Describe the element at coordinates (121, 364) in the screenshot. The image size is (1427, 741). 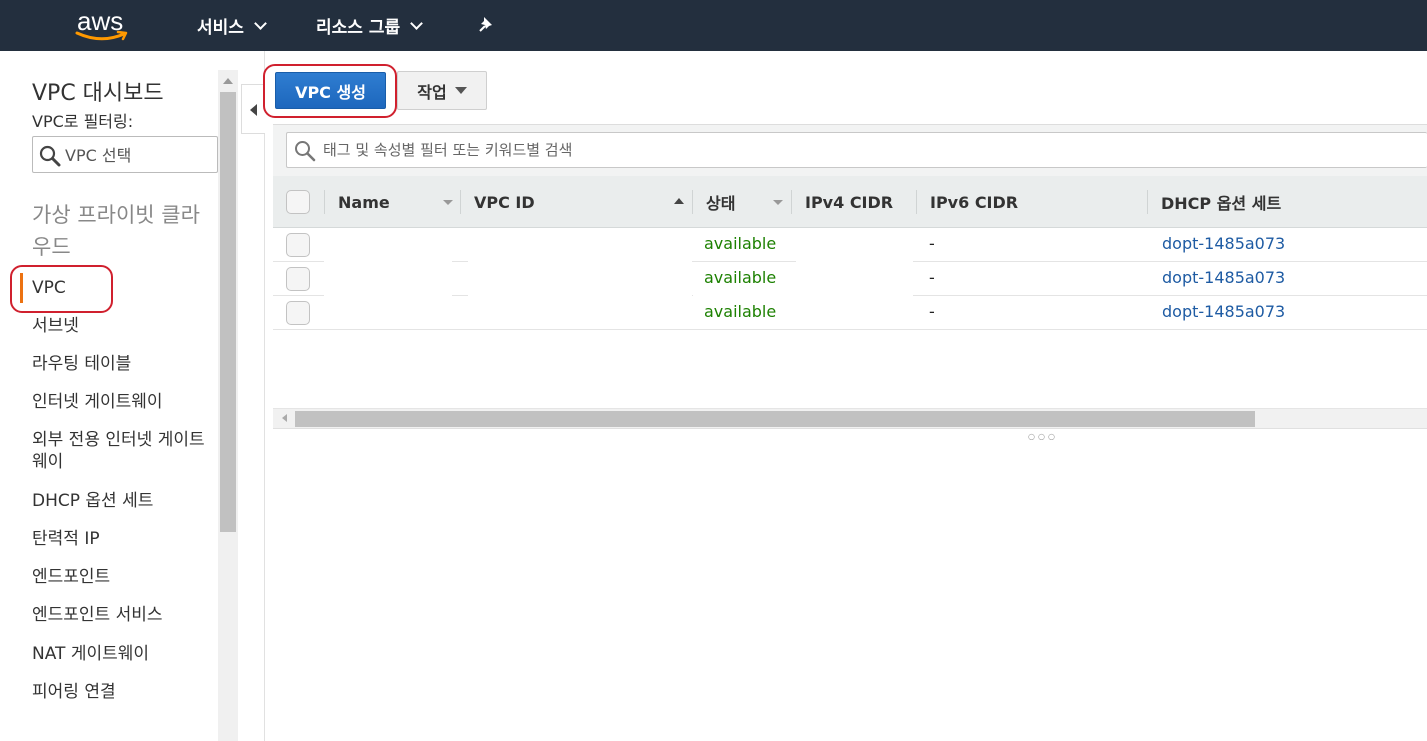
I see `sidebar-item-route-tables: 라우팅 테이블` at that location.